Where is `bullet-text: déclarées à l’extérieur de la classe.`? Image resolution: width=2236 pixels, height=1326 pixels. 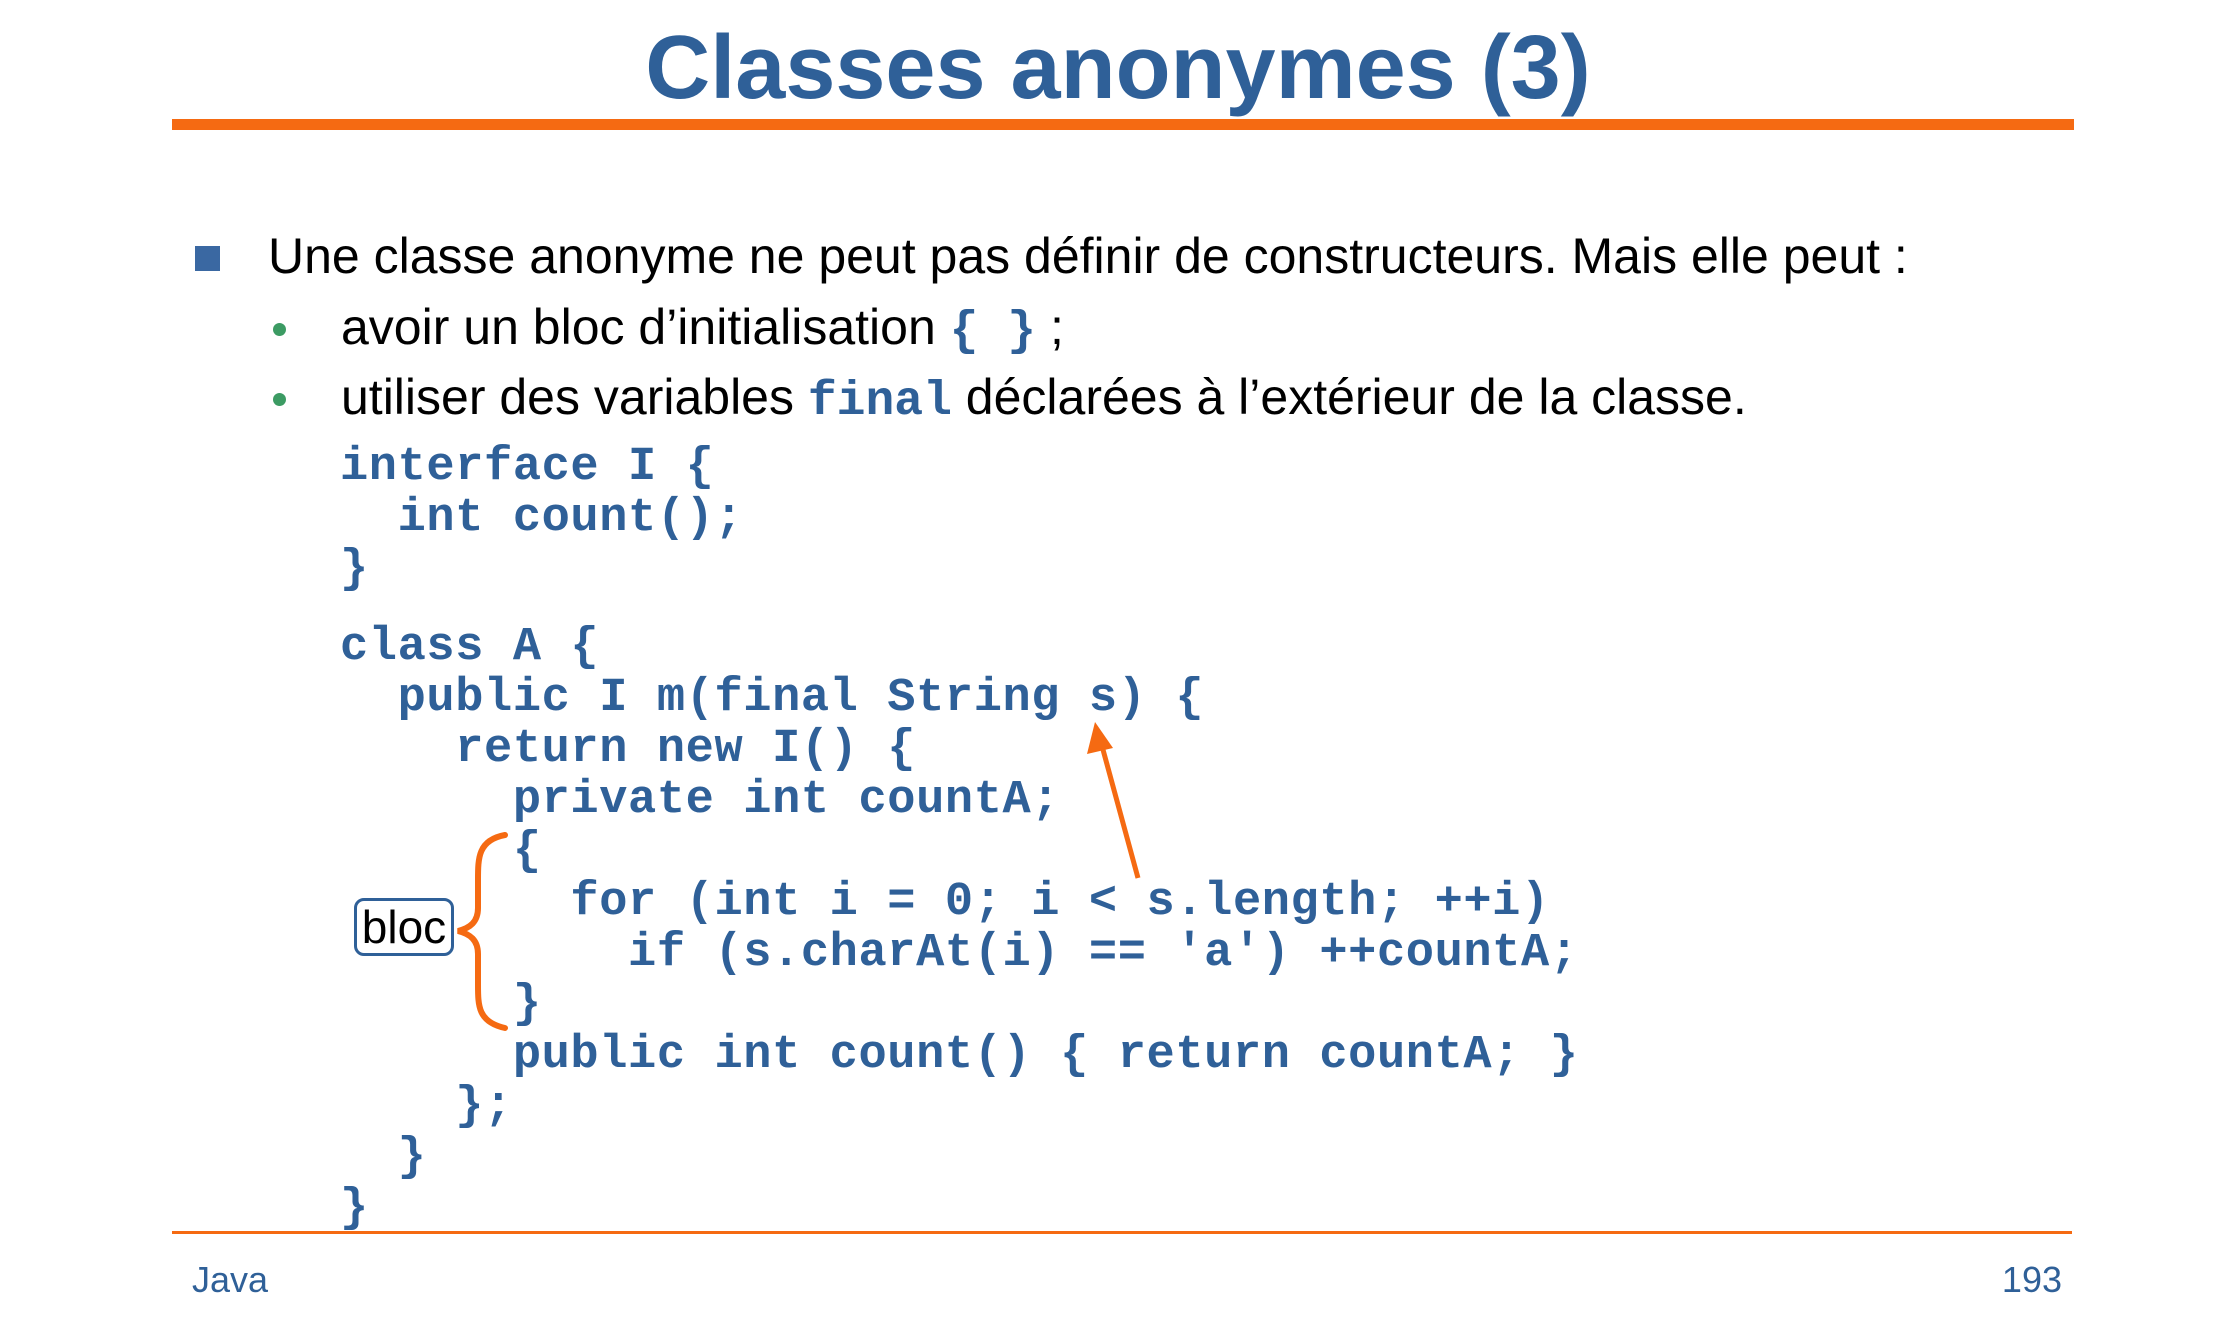 bullet-text: déclarées à l’extérieur de la classe. is located at coordinates (1349, 397).